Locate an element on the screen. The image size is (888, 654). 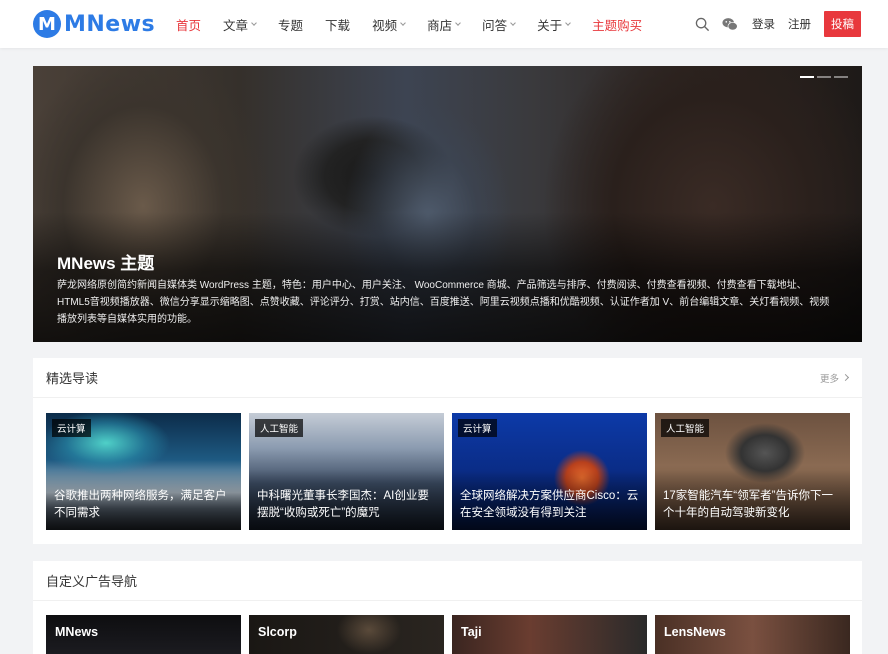
featured-card: 云计算 谷歌推出两种网络服务，满足客户不同需求 is located at coordinates (143, 471).